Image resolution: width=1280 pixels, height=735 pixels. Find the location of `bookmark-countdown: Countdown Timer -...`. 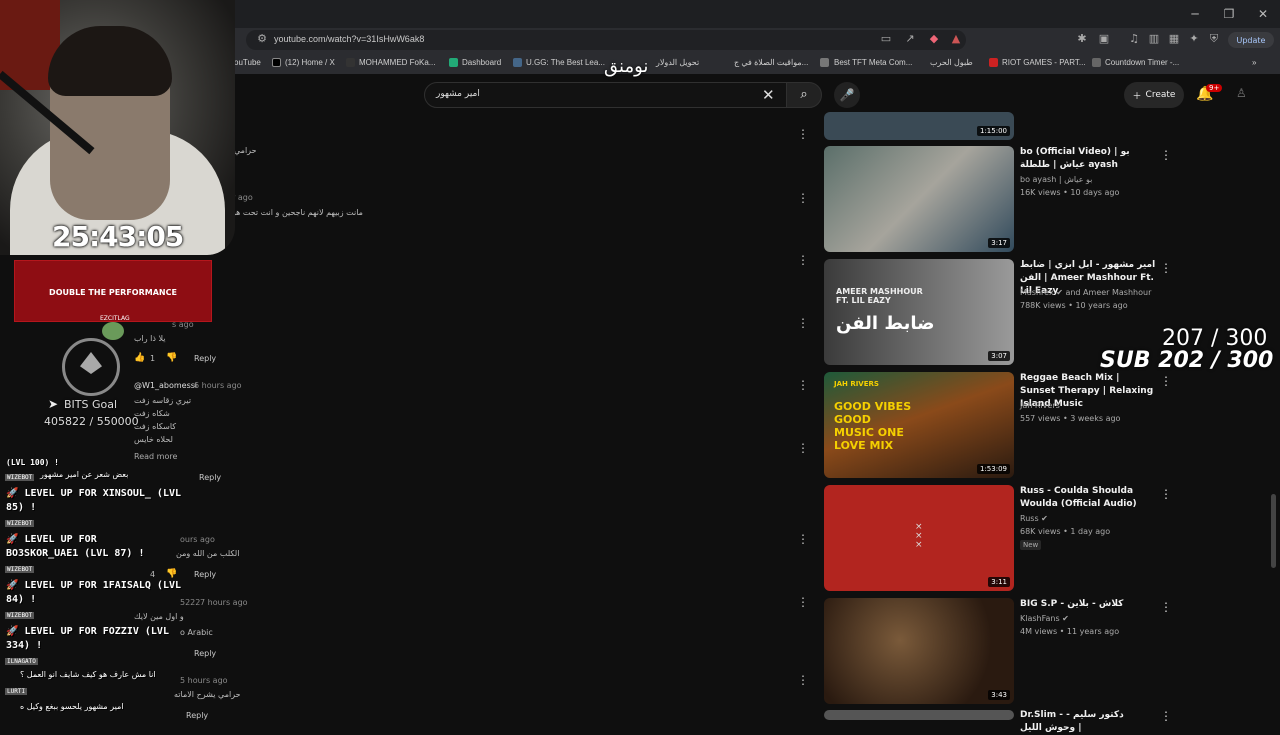

bookmark-countdown: Countdown Timer -... is located at coordinates (1142, 62).